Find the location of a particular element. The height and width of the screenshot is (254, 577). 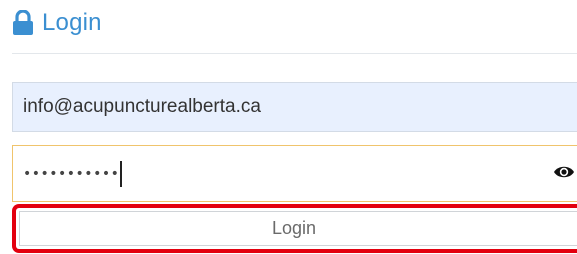

login-button-label: Login is located at coordinates (294, 228).